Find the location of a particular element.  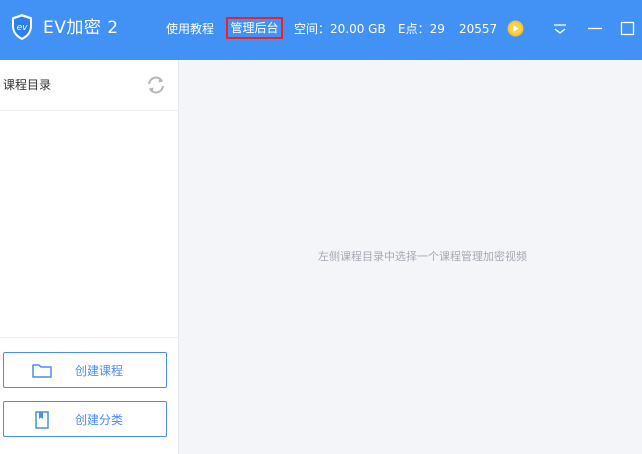

account-number-stat: 20557 is located at coordinates (478, 29).